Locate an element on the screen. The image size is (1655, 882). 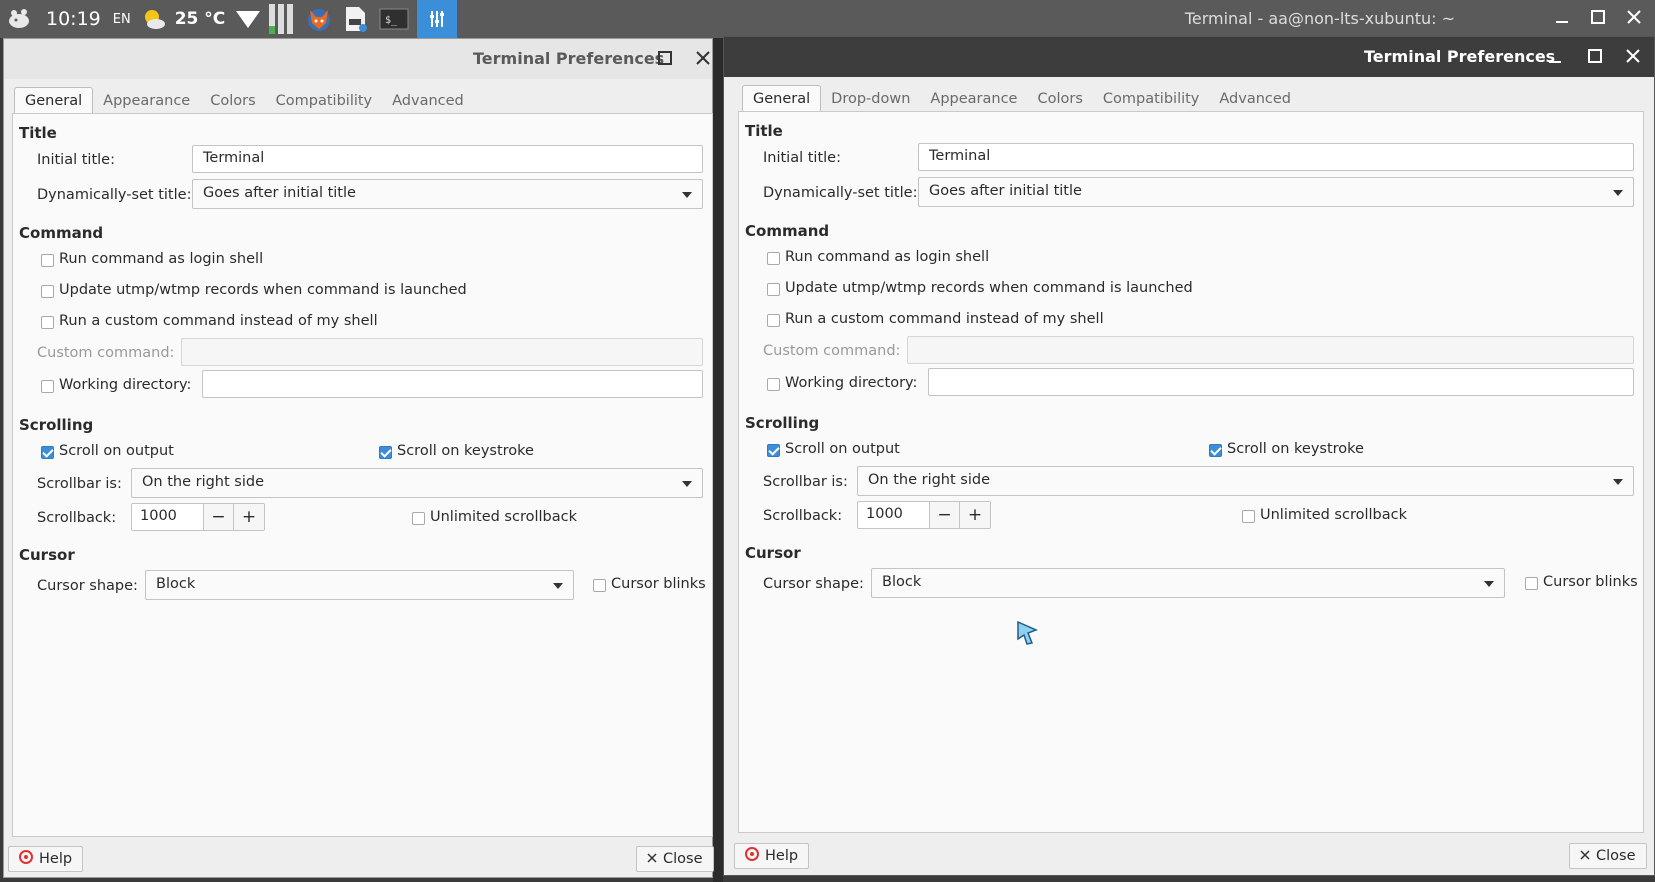
section-command: Command is located at coordinates (787, 231).